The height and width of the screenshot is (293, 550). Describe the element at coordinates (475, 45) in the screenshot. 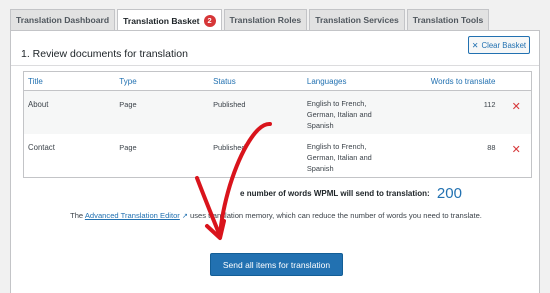

I see `close-icon: ✕` at that location.